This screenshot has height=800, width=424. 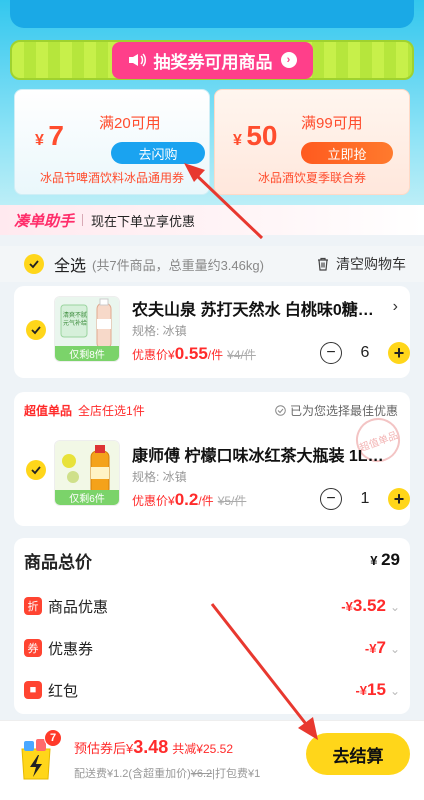 I want to click on cart-count-badge: 7, so click(x=53, y=738).